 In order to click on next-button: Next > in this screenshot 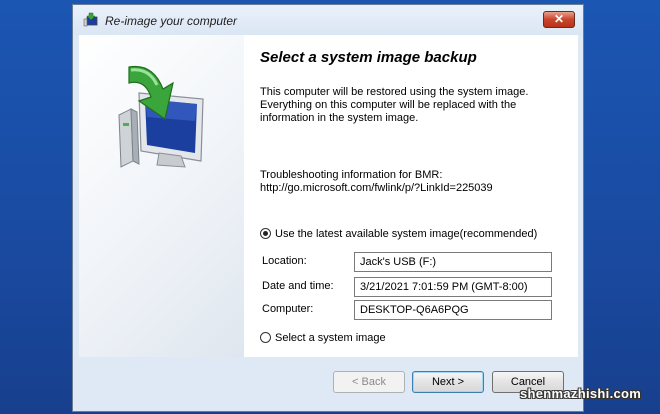, I will do `click(448, 382)`.